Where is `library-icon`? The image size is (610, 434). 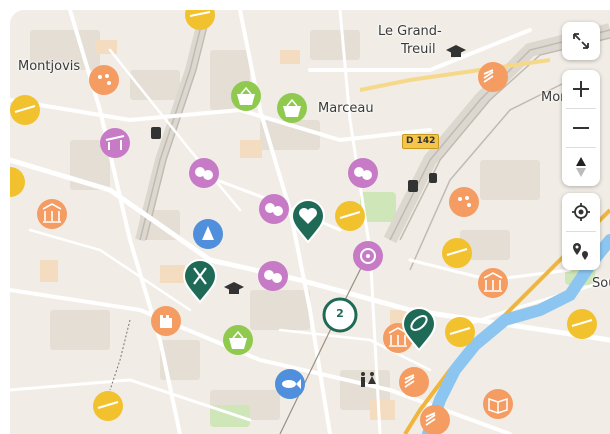 library-icon is located at coordinates (498, 404).